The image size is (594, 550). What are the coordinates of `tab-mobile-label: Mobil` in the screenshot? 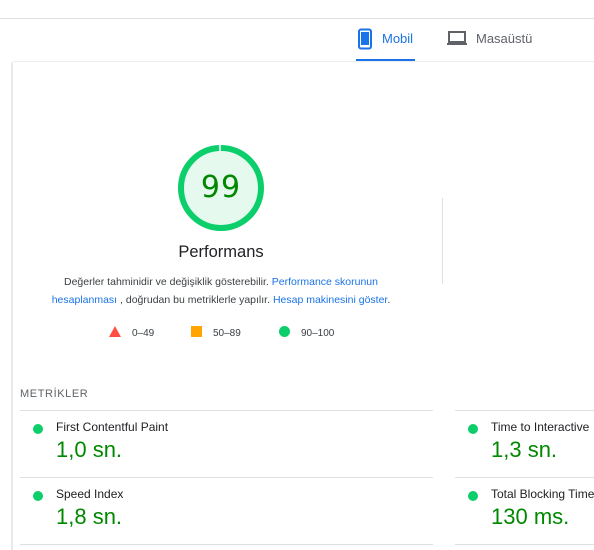 It's located at (398, 38).